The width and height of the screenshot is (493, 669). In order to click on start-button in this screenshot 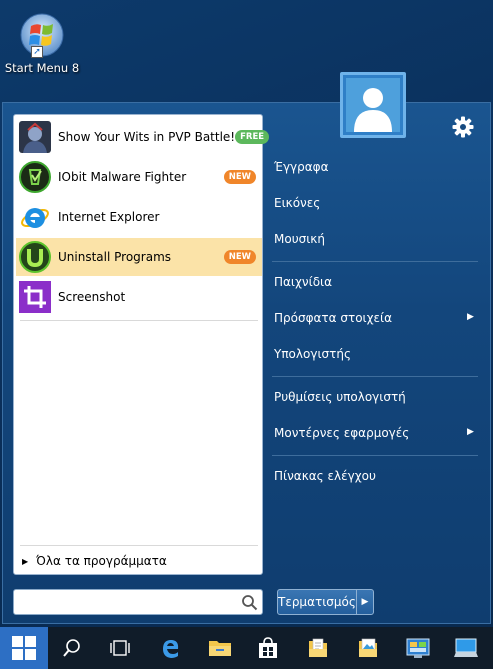, I will do `click(24, 648)`.